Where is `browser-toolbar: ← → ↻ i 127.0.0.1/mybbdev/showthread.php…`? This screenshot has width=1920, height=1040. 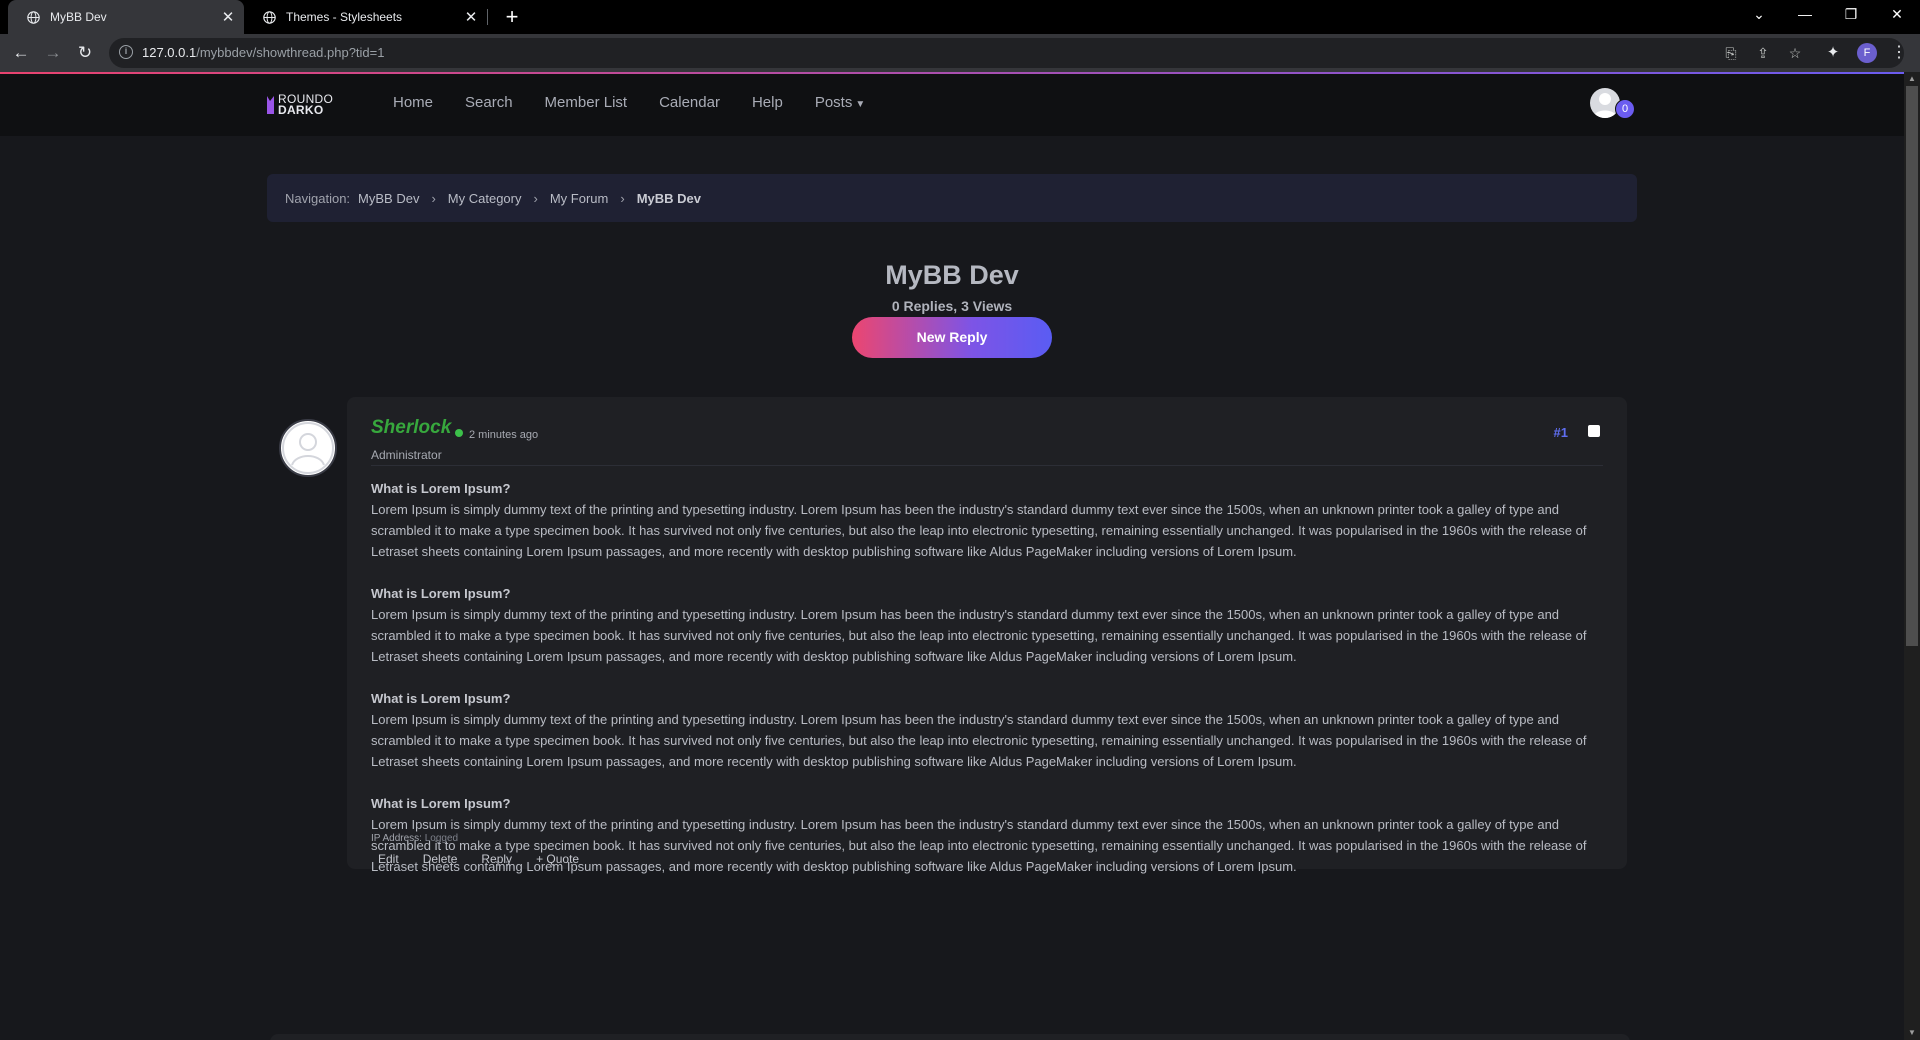
browser-toolbar: ← → ↻ i 127.0.0.1/mybbdev/showthread.php… is located at coordinates (960, 53).